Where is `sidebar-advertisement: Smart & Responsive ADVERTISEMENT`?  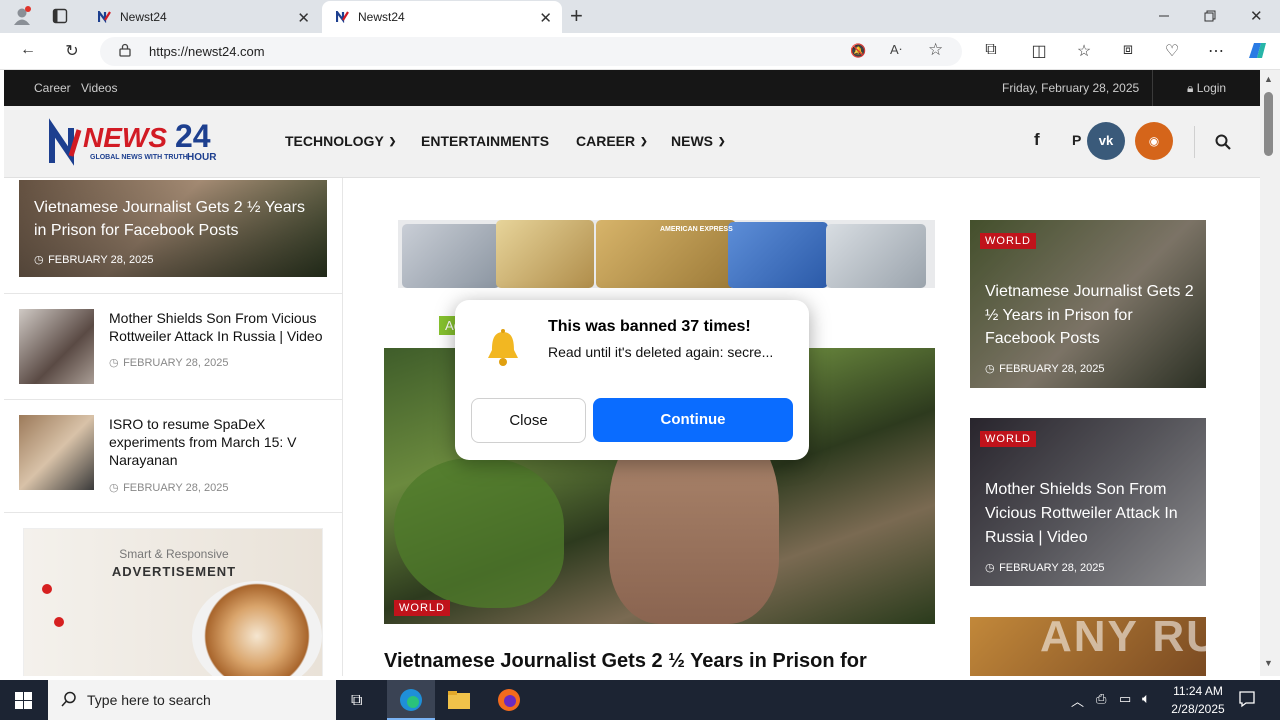 sidebar-advertisement: Smart & Responsive ADVERTISEMENT is located at coordinates (173, 602).